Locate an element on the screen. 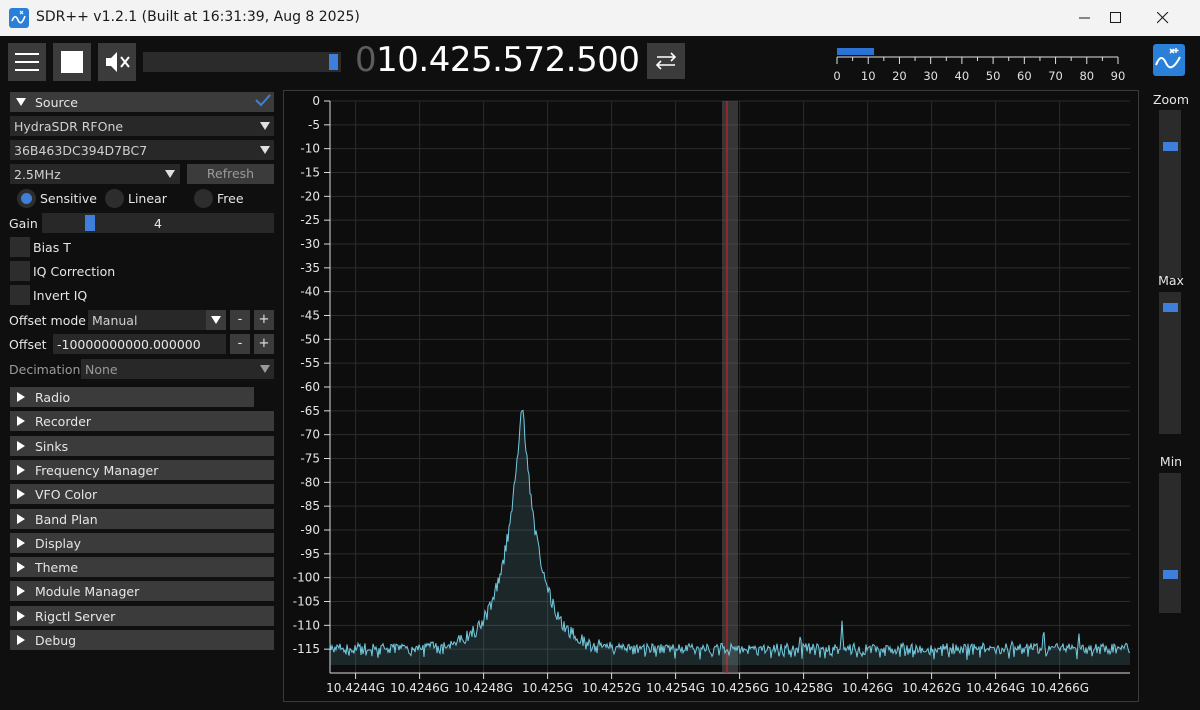  offset-mode-value: Manual is located at coordinates (115, 320).